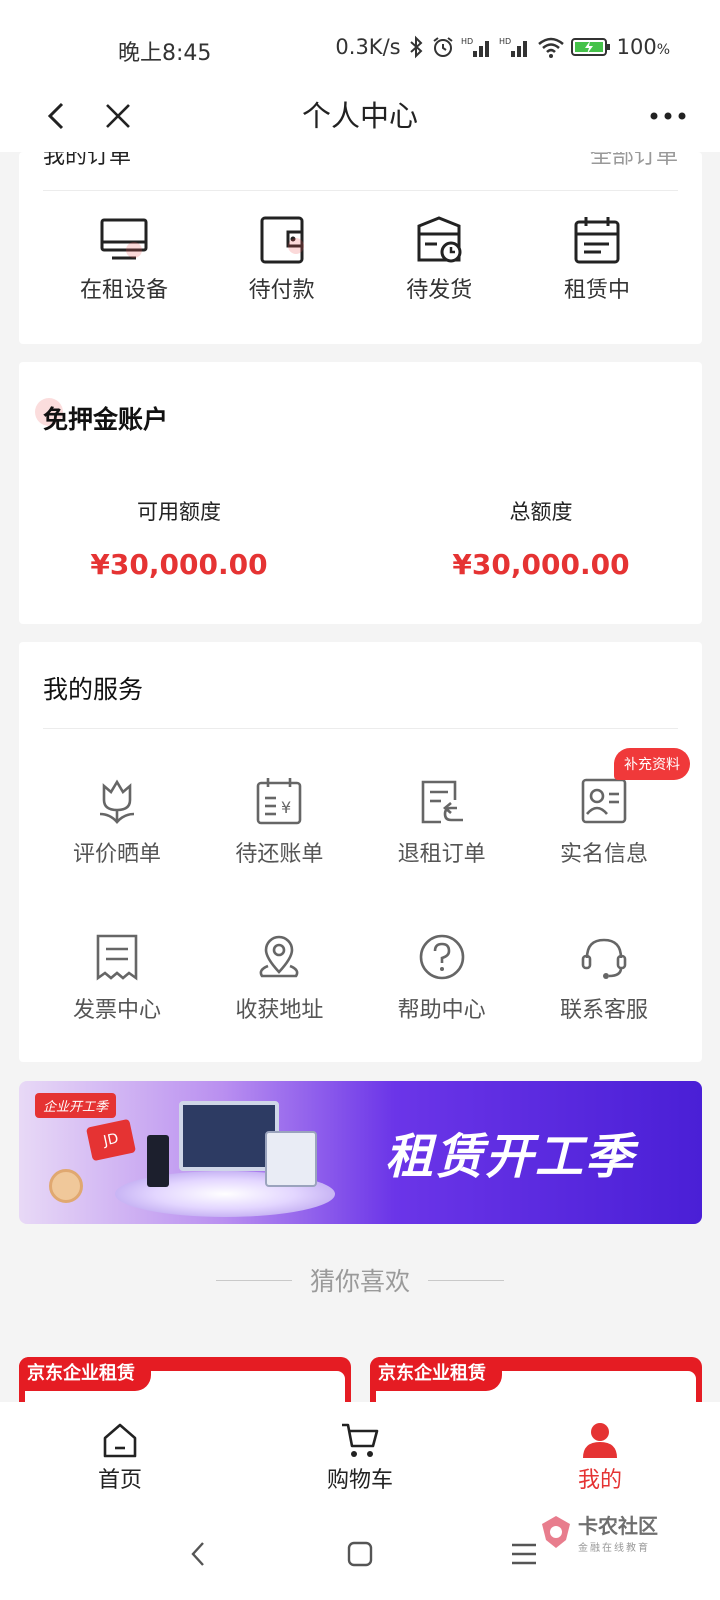 The width and height of the screenshot is (720, 1600). I want to click on menu-lines-icon, so click(524, 1554).